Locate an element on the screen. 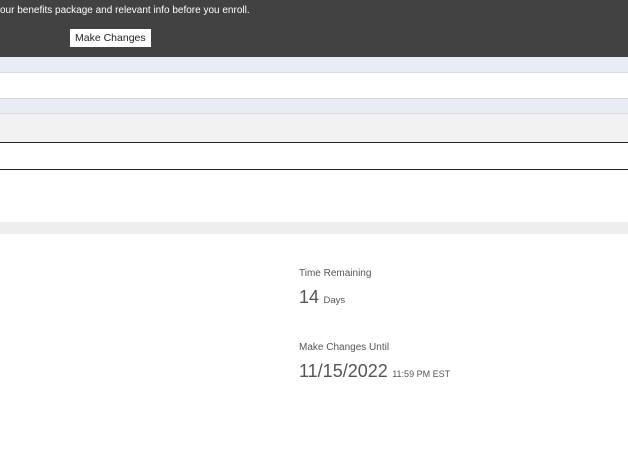 The width and height of the screenshot is (628, 459). make-changes-button: Make Changes is located at coordinates (110, 38).